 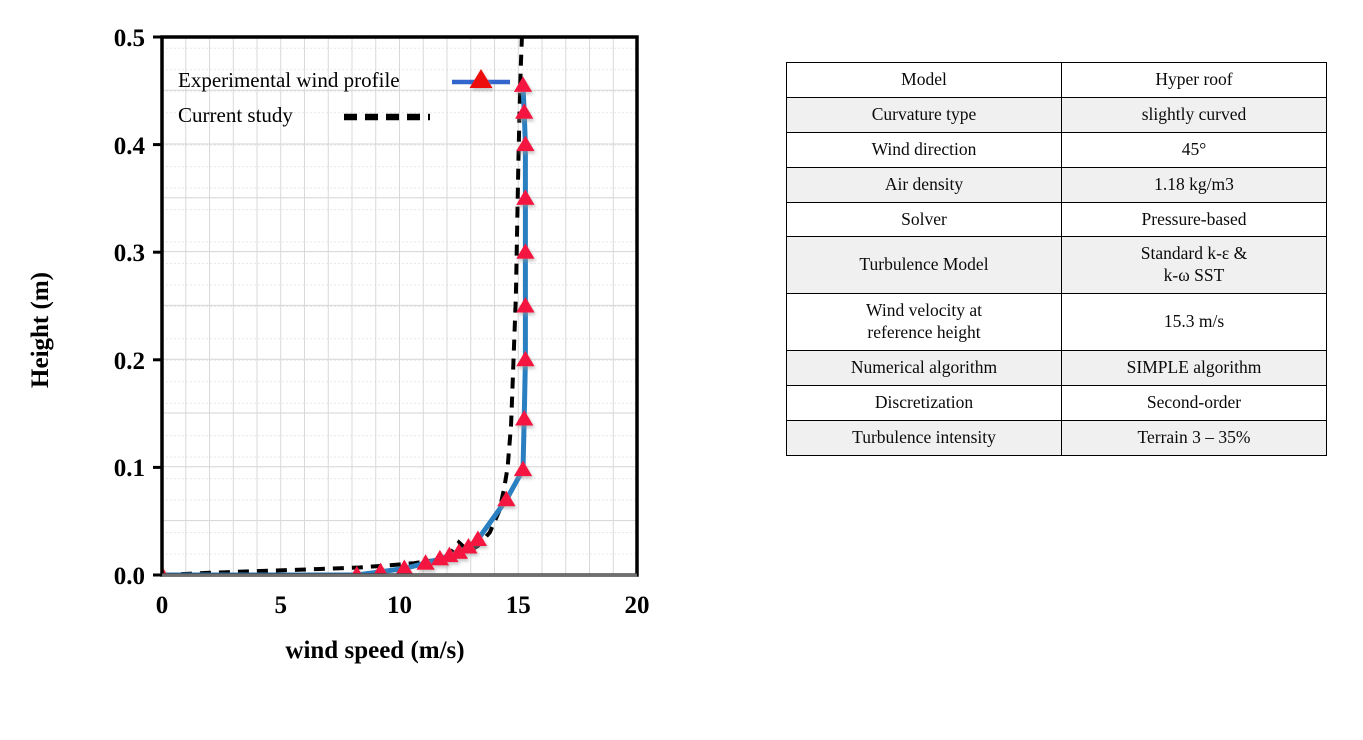 I want to click on table-row: Model Hyper roof, so click(x=1056, y=80).